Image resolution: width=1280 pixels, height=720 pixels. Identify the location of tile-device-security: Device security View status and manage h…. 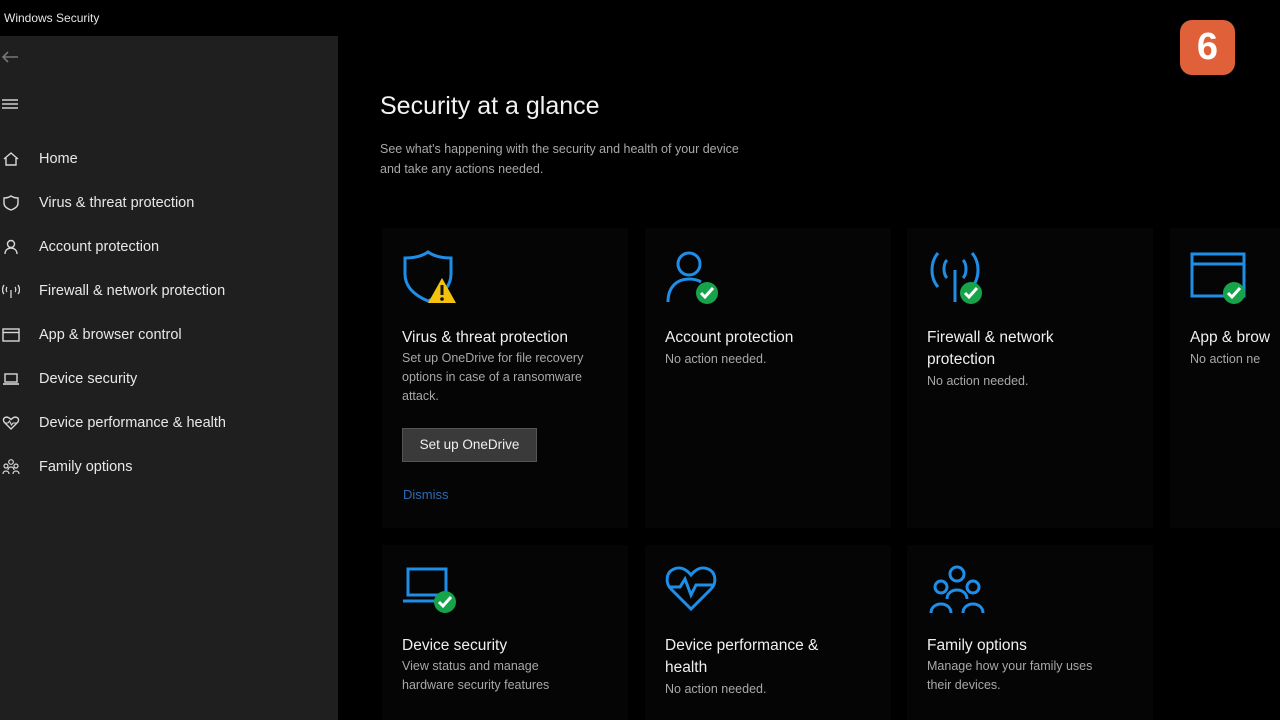
(505, 632).